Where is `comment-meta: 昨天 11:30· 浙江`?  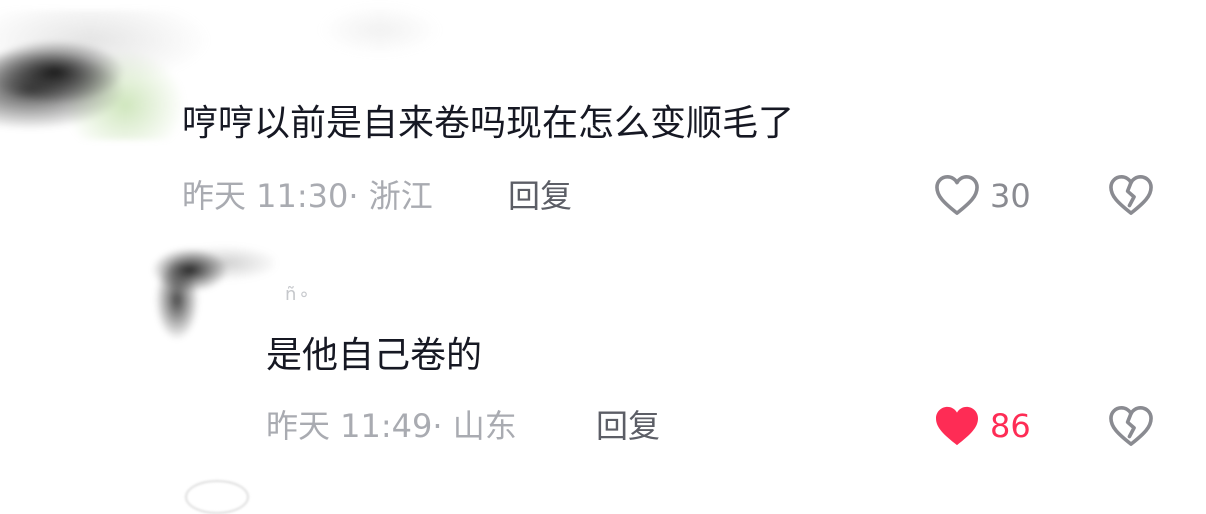
comment-meta: 昨天 11:30· 浙江 is located at coordinates (307, 196).